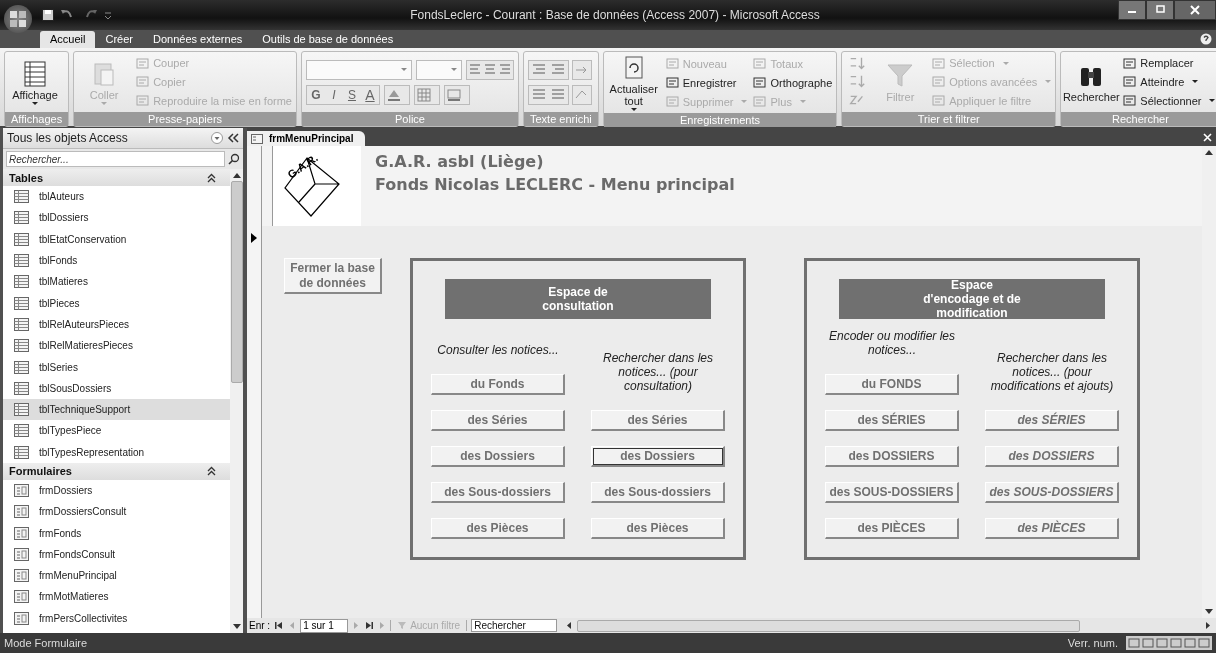 This screenshot has height=653, width=1216. I want to click on object-item: tblRelAuteursPieces, so click(116, 324).